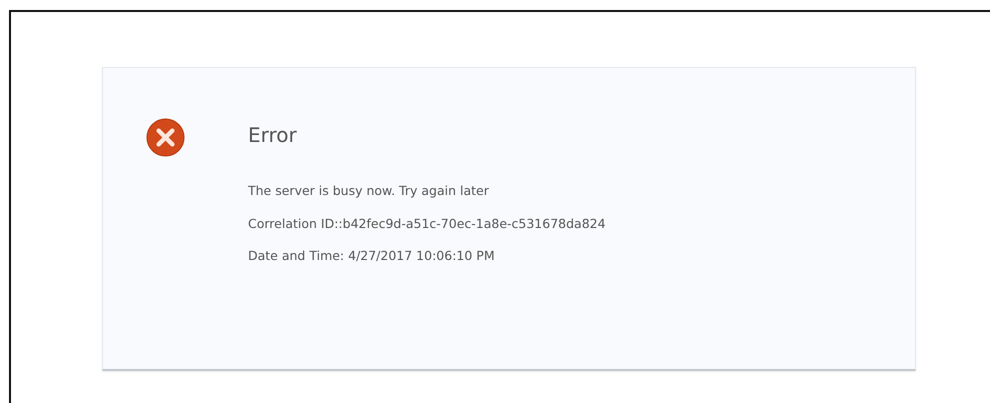 This screenshot has height=403, width=990. What do you see at coordinates (273, 135) in the screenshot?
I see `error-title: Error` at bounding box center [273, 135].